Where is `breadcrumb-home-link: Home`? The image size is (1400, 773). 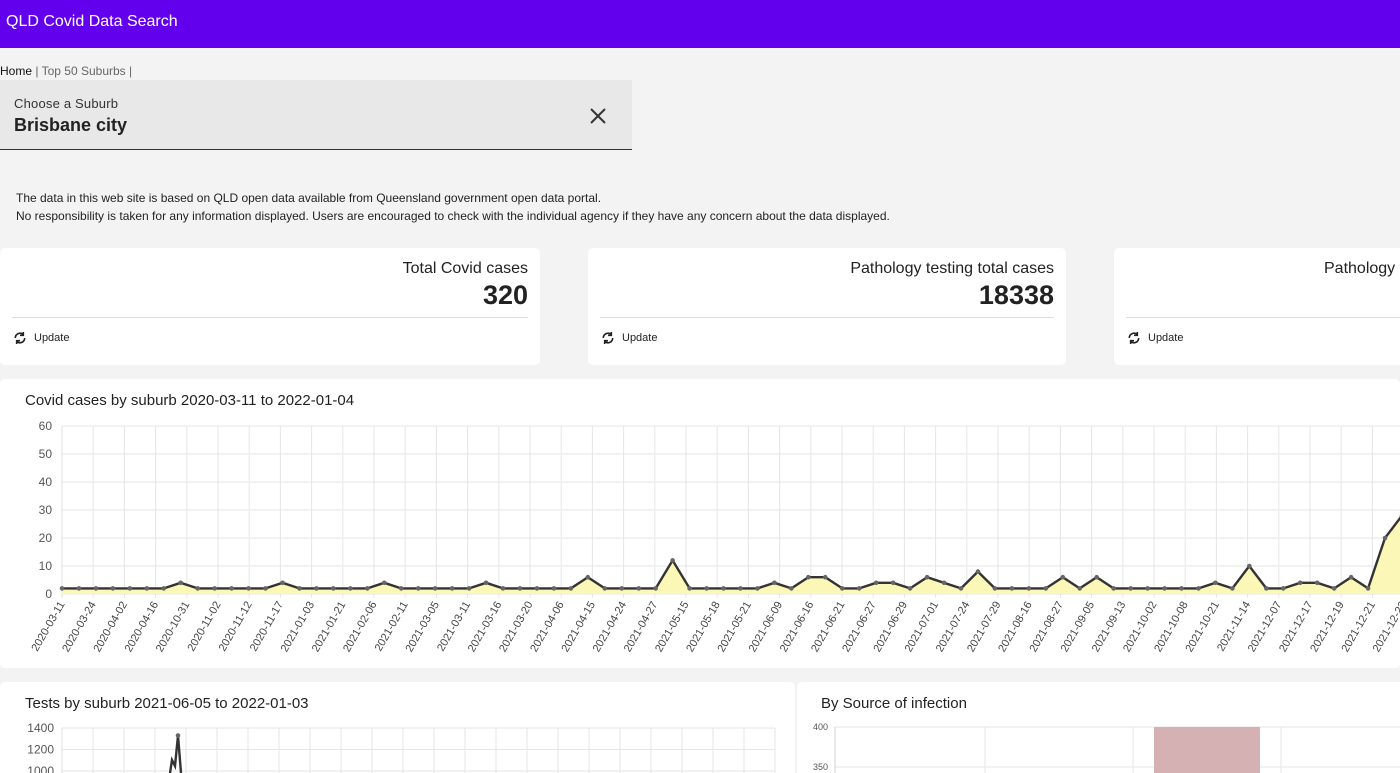
breadcrumb-home-link: Home is located at coordinates (16, 71).